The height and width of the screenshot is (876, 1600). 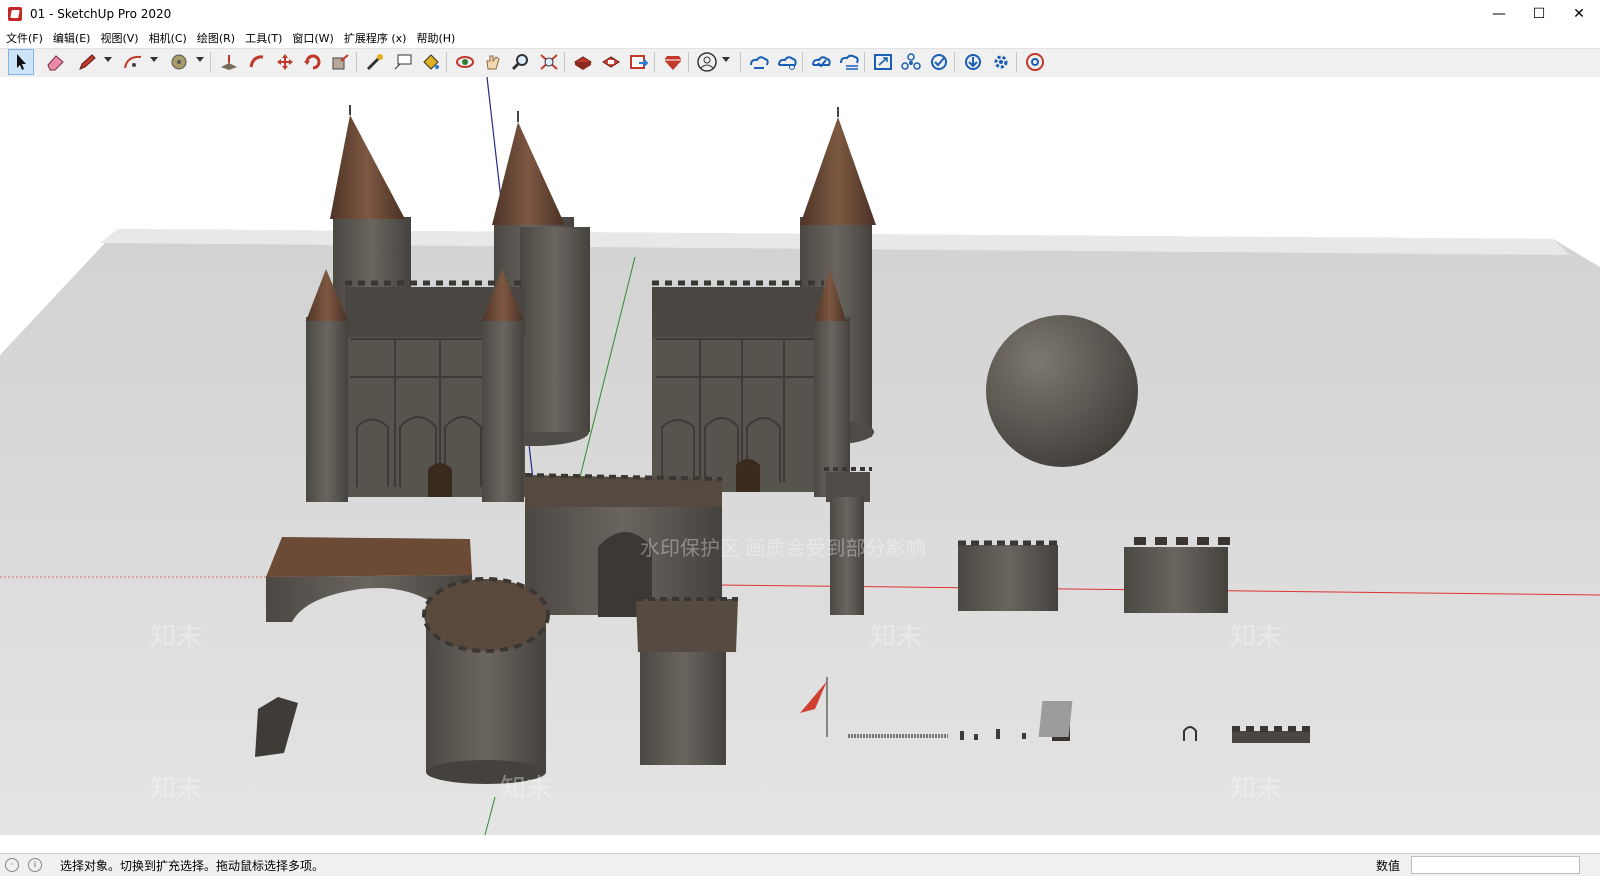 I want to click on cloud-share-tool, so click(x=787, y=62).